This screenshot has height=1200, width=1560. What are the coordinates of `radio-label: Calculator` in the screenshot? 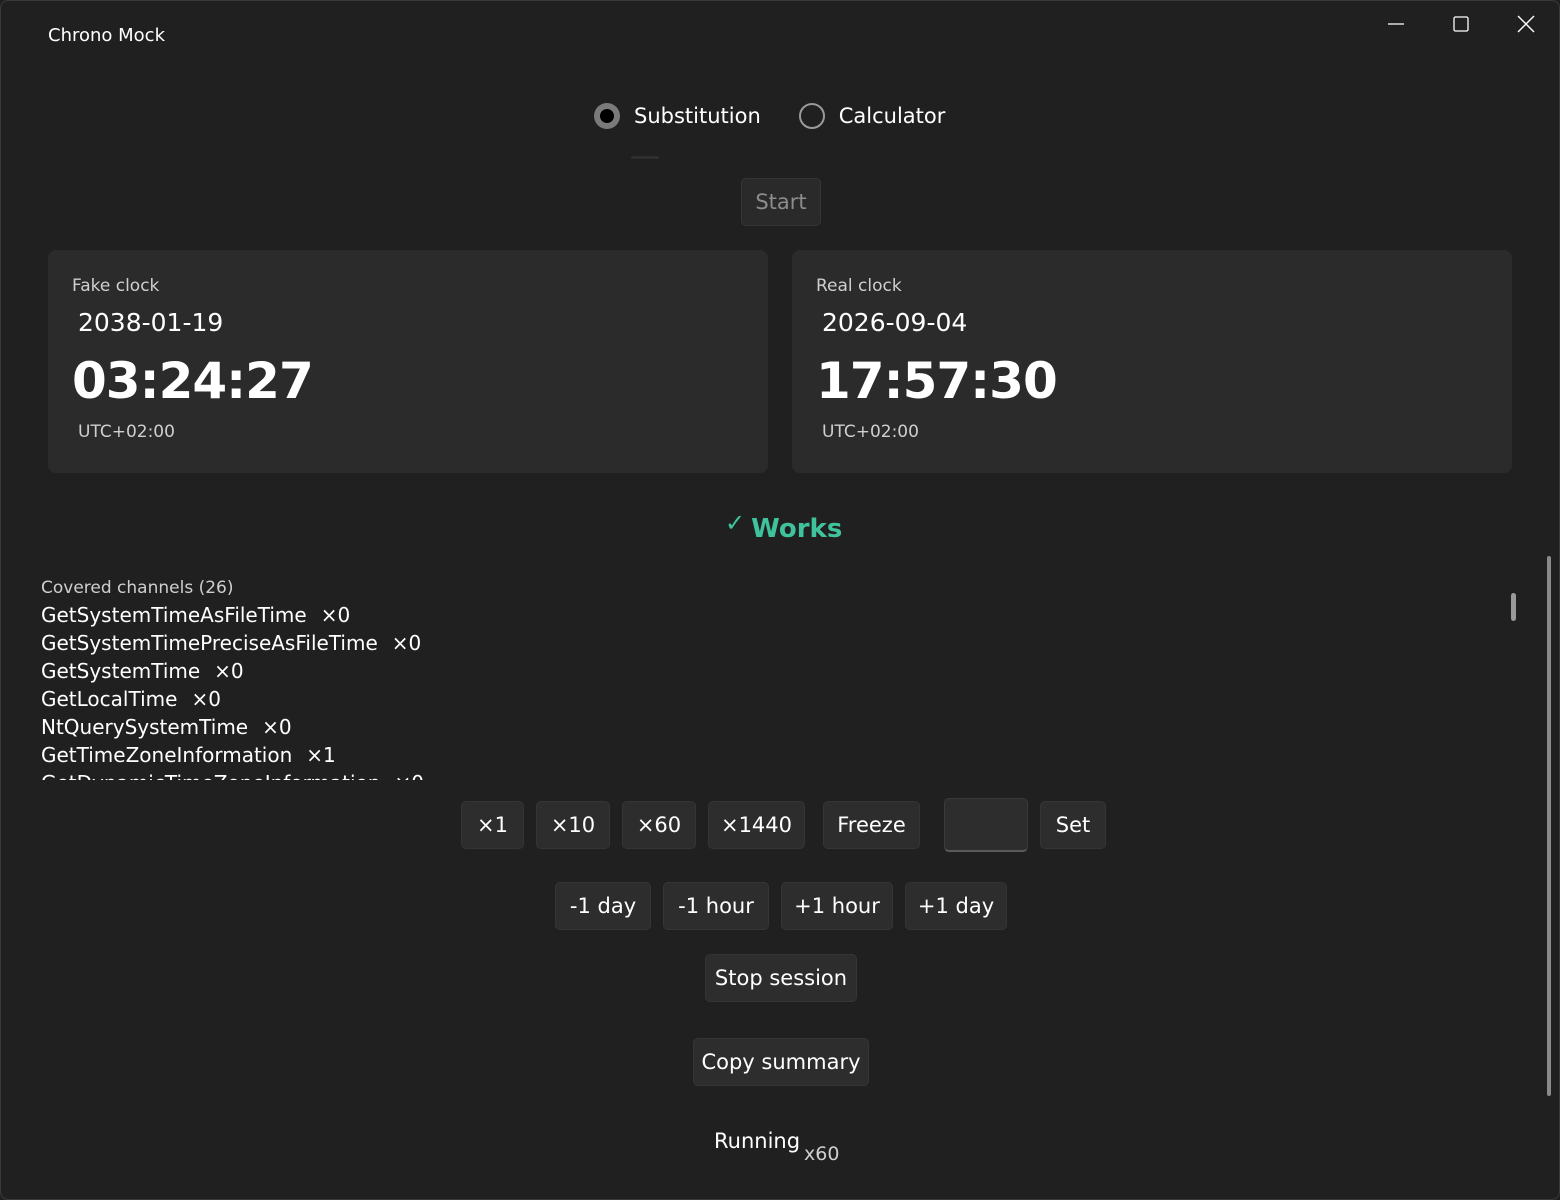 It's located at (892, 116).